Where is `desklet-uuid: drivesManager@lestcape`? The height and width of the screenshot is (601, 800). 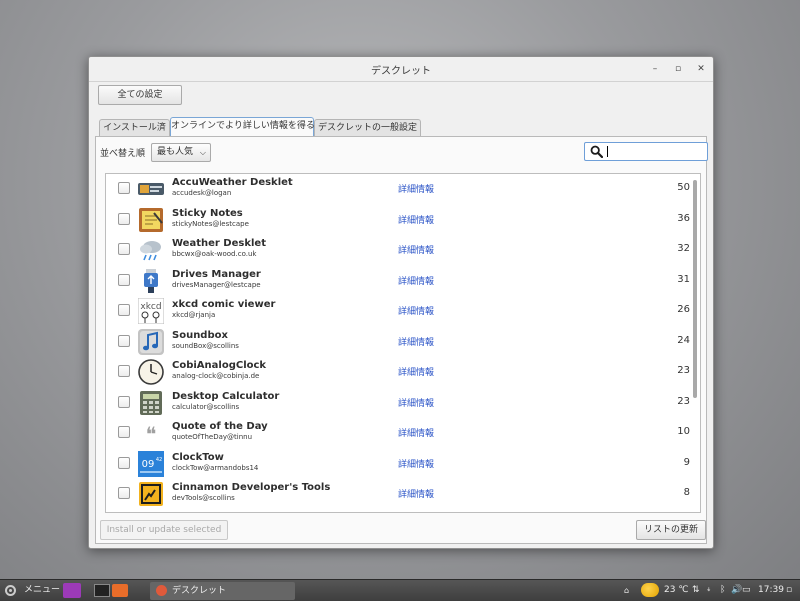
desklet-uuid: drivesManager@lestcape is located at coordinates (216, 284).